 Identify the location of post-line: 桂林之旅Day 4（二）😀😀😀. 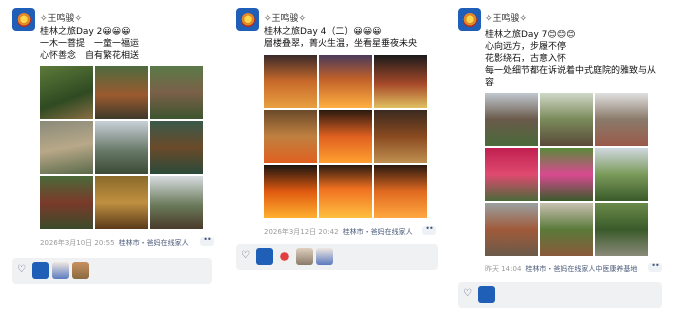
(323, 32).